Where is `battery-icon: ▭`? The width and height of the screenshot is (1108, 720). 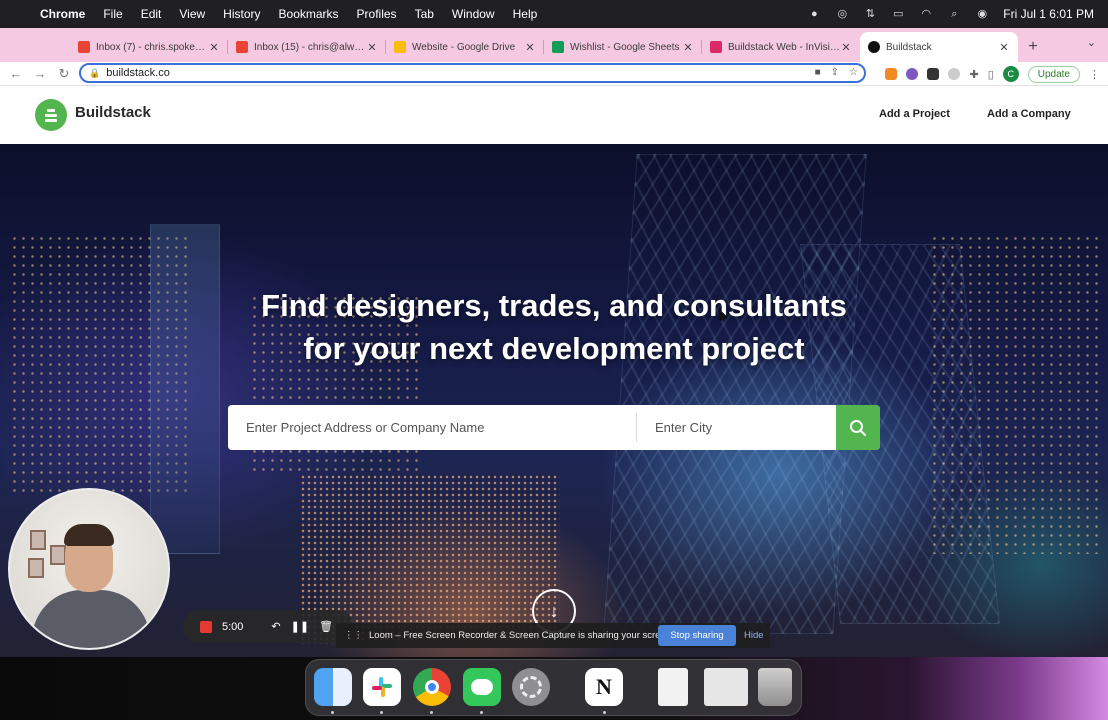 battery-icon: ▭ is located at coordinates (898, 14).